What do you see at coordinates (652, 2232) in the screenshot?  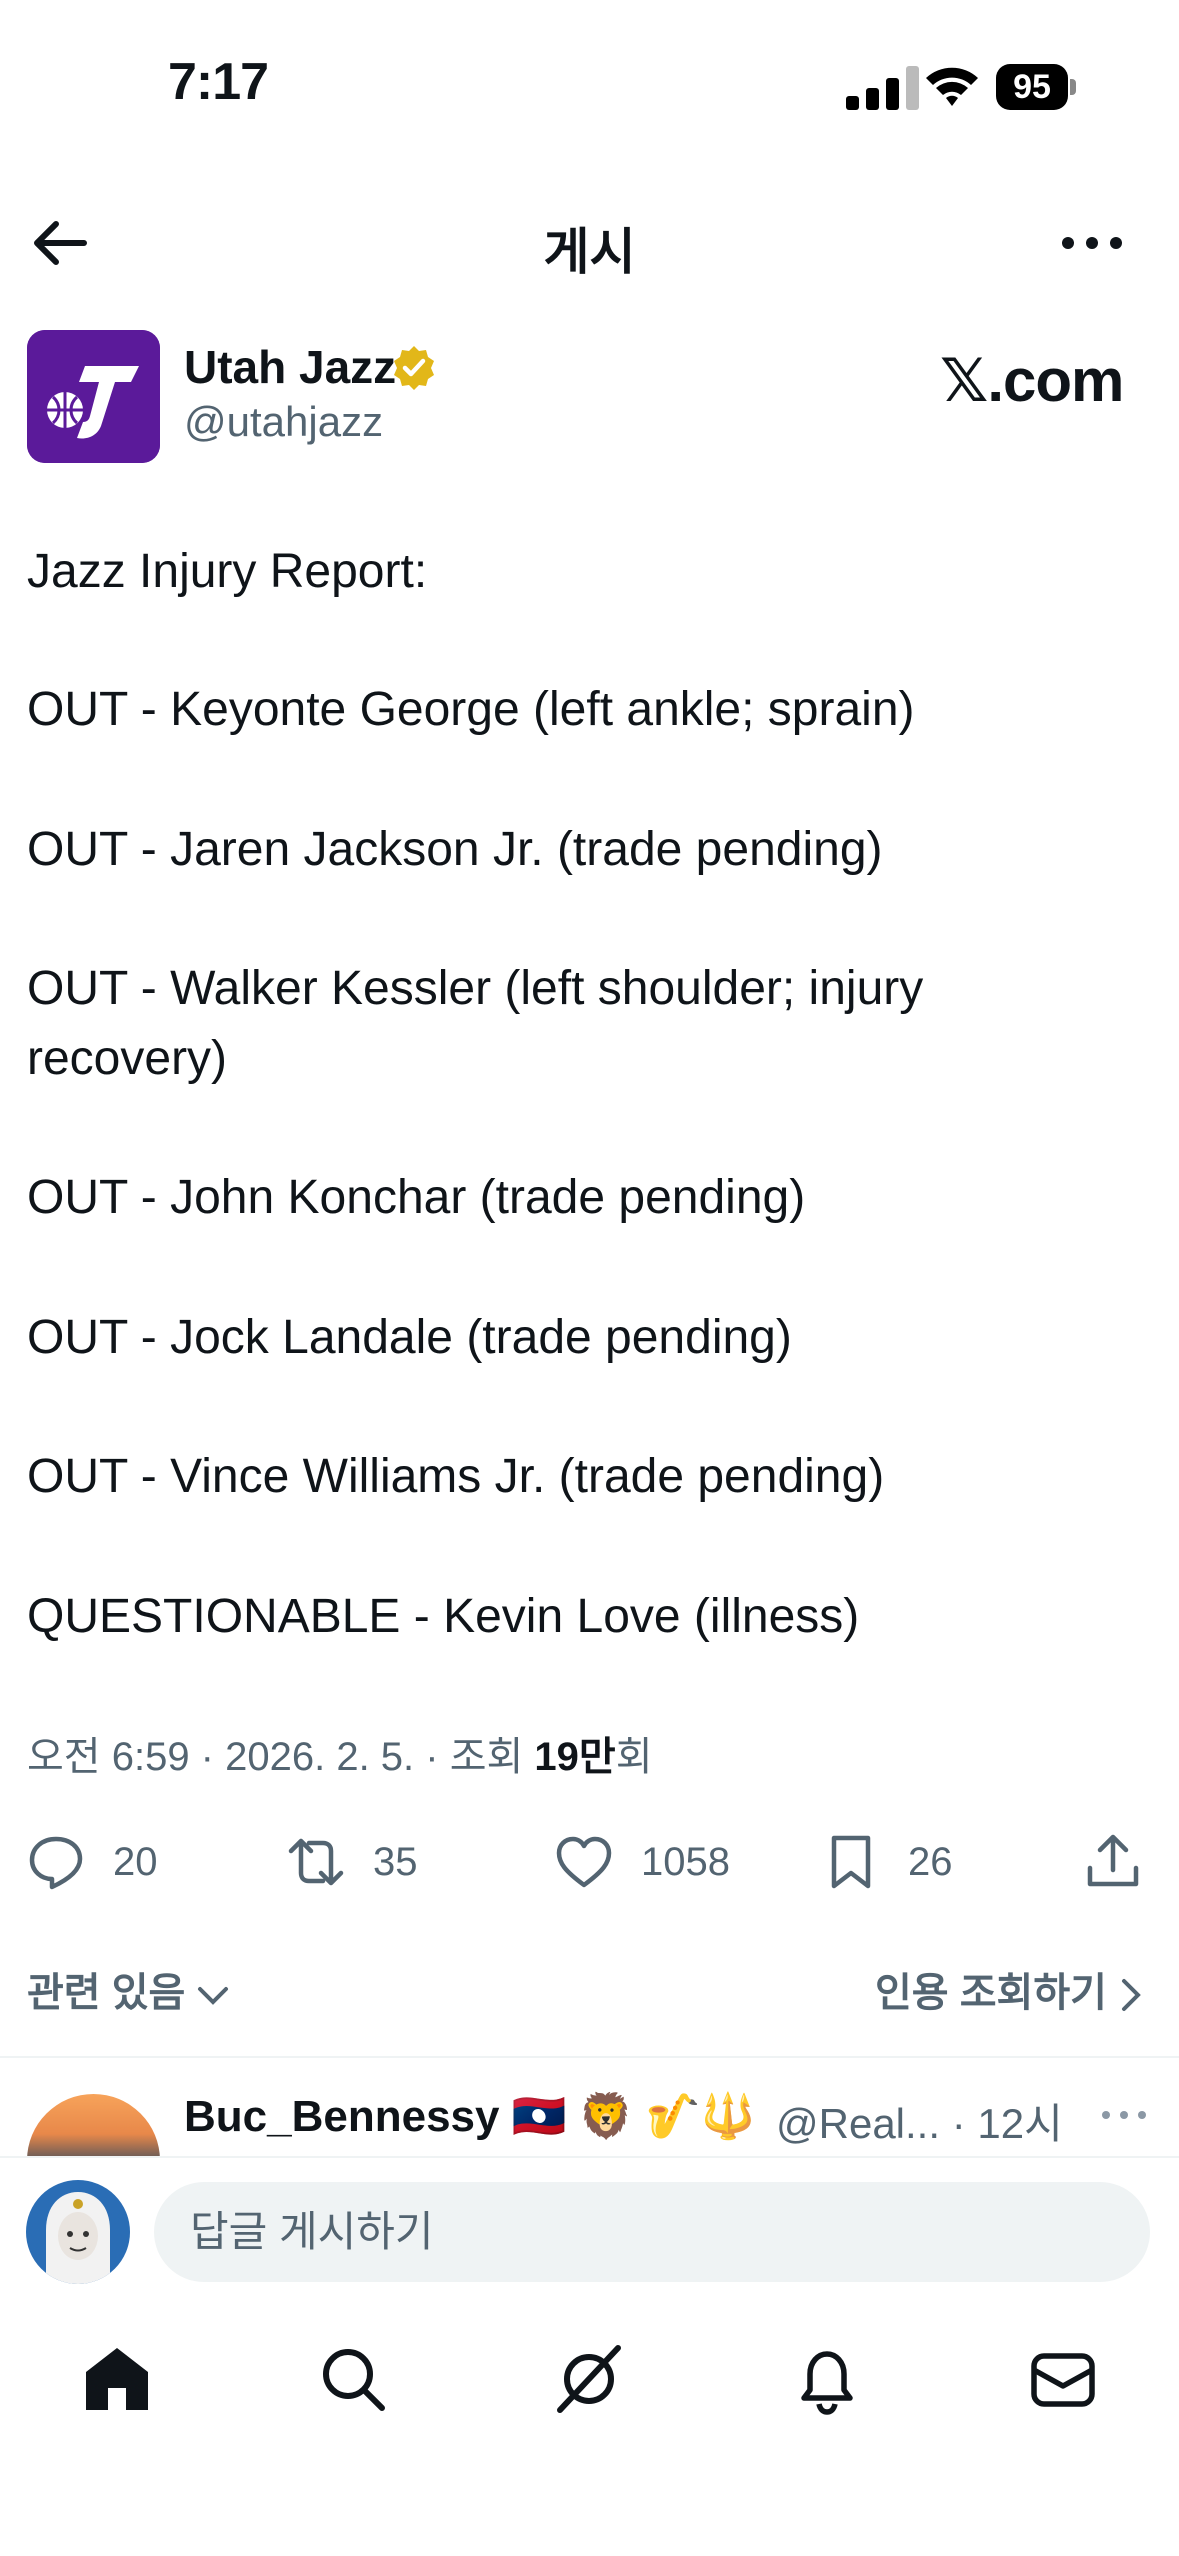 I see `reply-input: 답글 게시하기` at bounding box center [652, 2232].